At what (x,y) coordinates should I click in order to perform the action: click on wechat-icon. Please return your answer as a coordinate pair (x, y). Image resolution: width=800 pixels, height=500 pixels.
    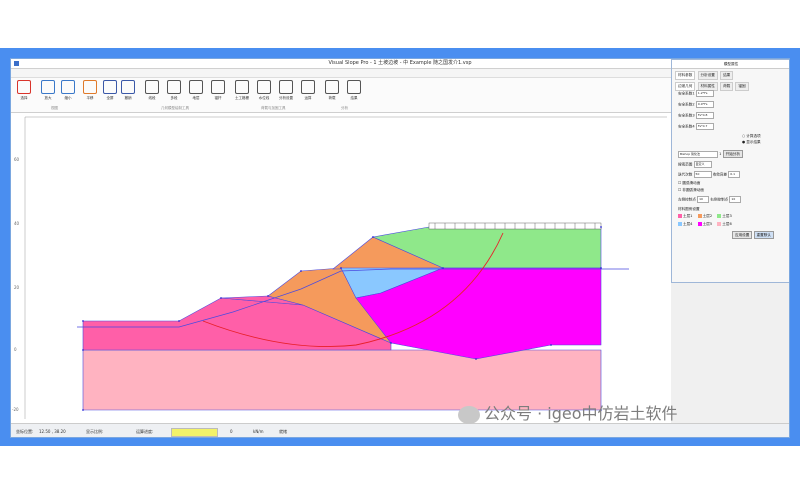
    Looking at the image, I should click on (469, 414).